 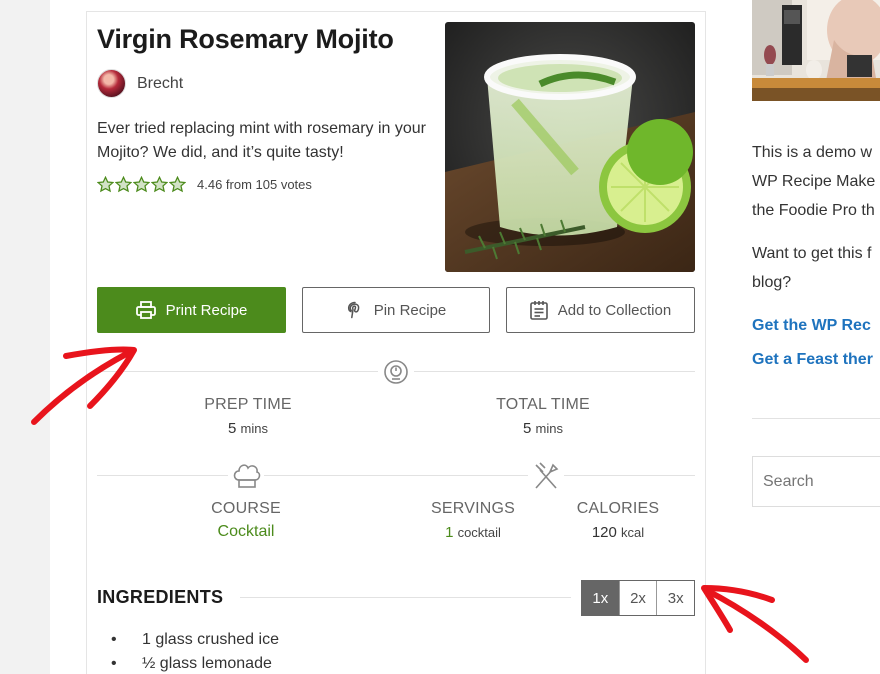 I want to click on printer-icon, so click(x=145, y=310).